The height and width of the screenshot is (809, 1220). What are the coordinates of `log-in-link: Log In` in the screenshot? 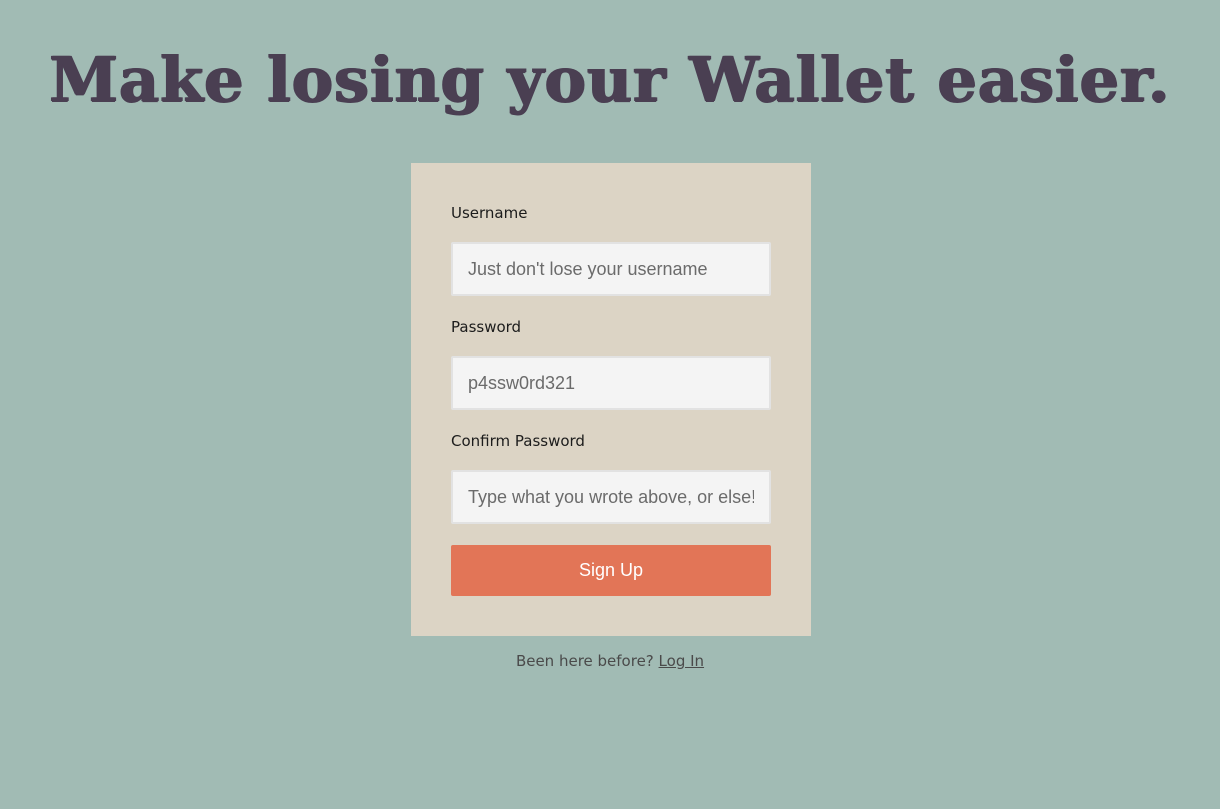 It's located at (682, 661).